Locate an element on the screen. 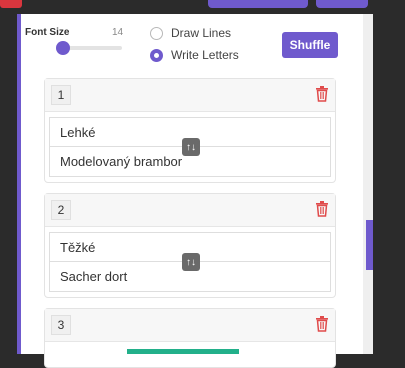 This screenshot has width=405, height=368. shuffle-button: Shuffle is located at coordinates (310, 45).